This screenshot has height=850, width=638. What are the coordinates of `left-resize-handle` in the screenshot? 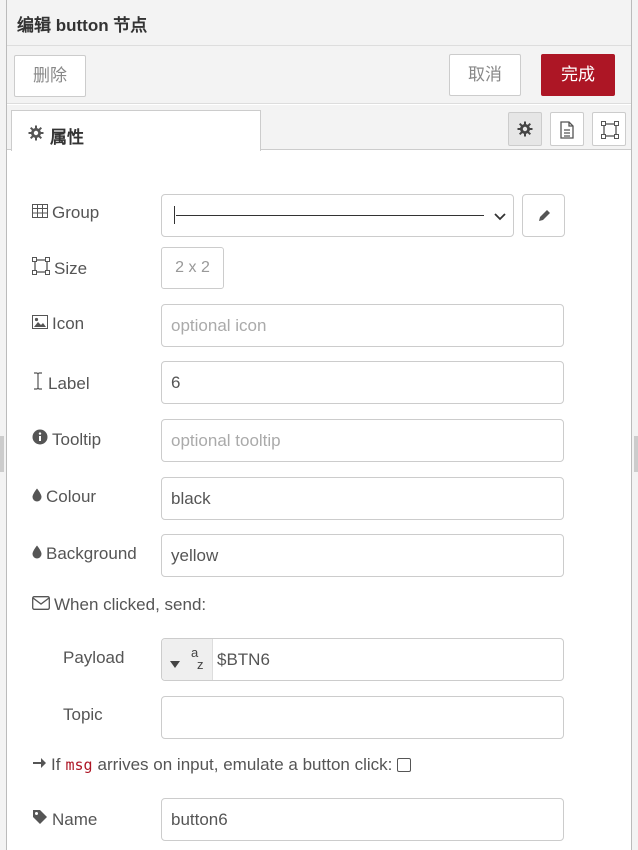 It's located at (2, 454).